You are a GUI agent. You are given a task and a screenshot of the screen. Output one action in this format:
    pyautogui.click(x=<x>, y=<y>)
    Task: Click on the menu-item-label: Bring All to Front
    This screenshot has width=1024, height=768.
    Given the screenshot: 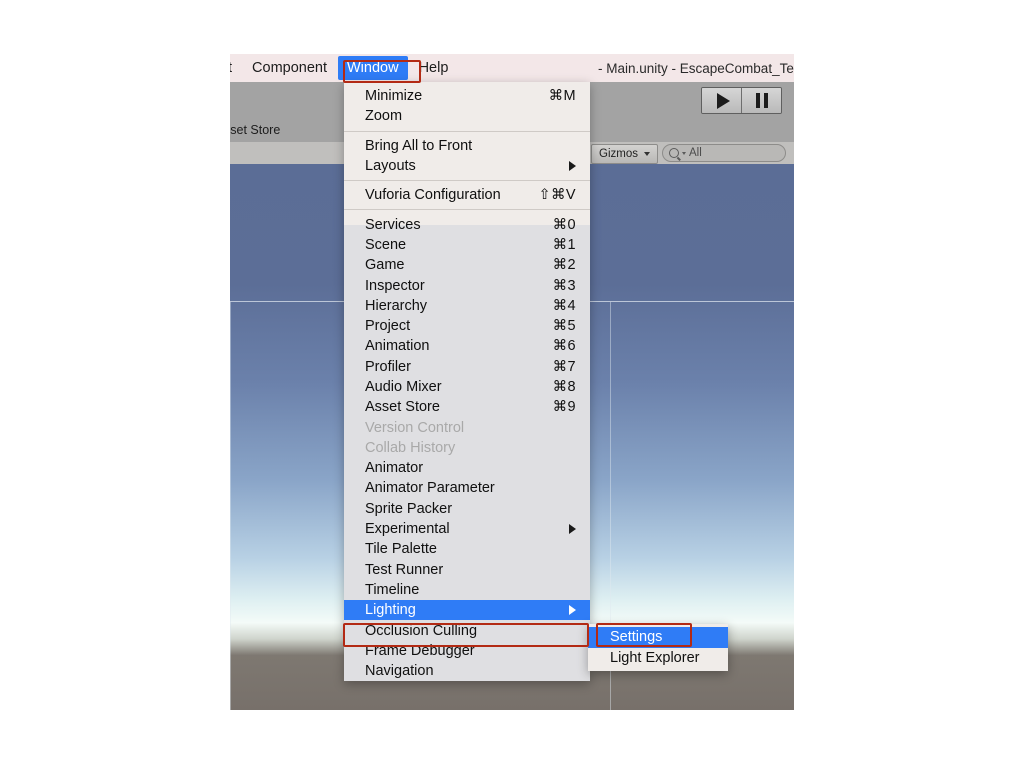 What is the action you would take?
    pyautogui.click(x=419, y=145)
    